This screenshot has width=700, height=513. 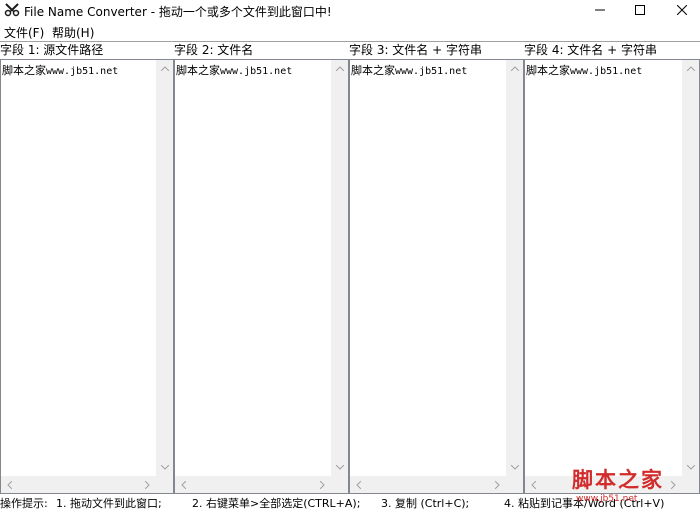 I want to click on column-header-3: 字段 3: 文件名 + 字符串, so click(x=436, y=50).